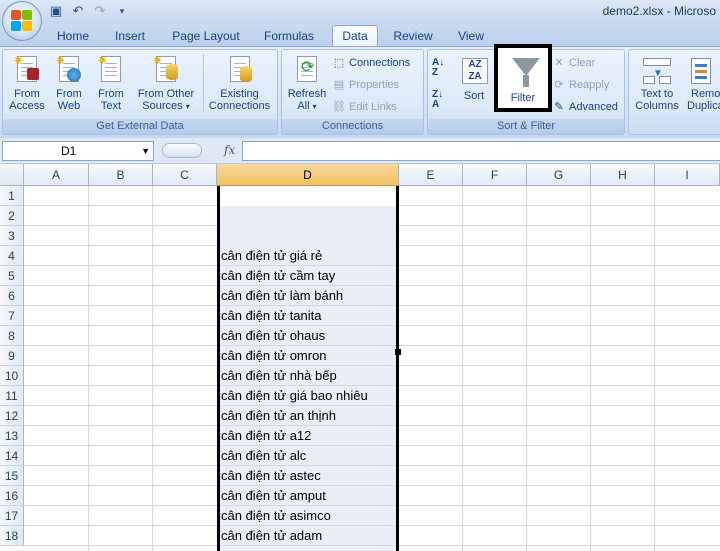 The width and height of the screenshot is (720, 551). Describe the element at coordinates (12, 436) in the screenshot. I see `row-header: 13` at that location.